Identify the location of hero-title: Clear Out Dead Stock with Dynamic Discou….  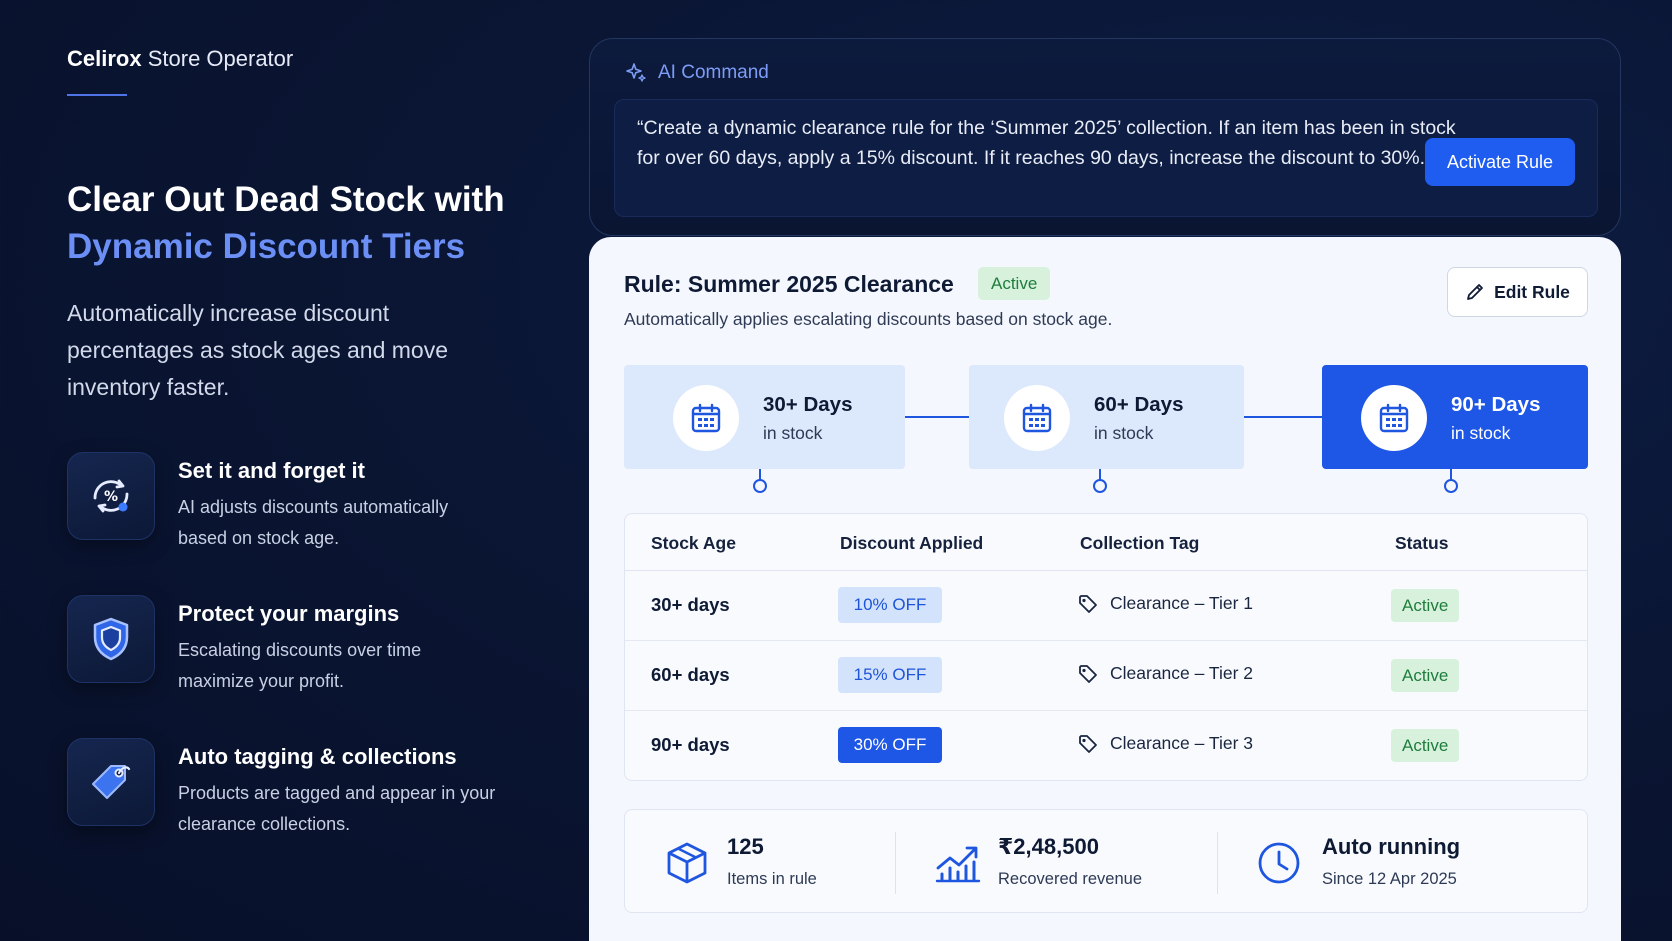
(307, 223).